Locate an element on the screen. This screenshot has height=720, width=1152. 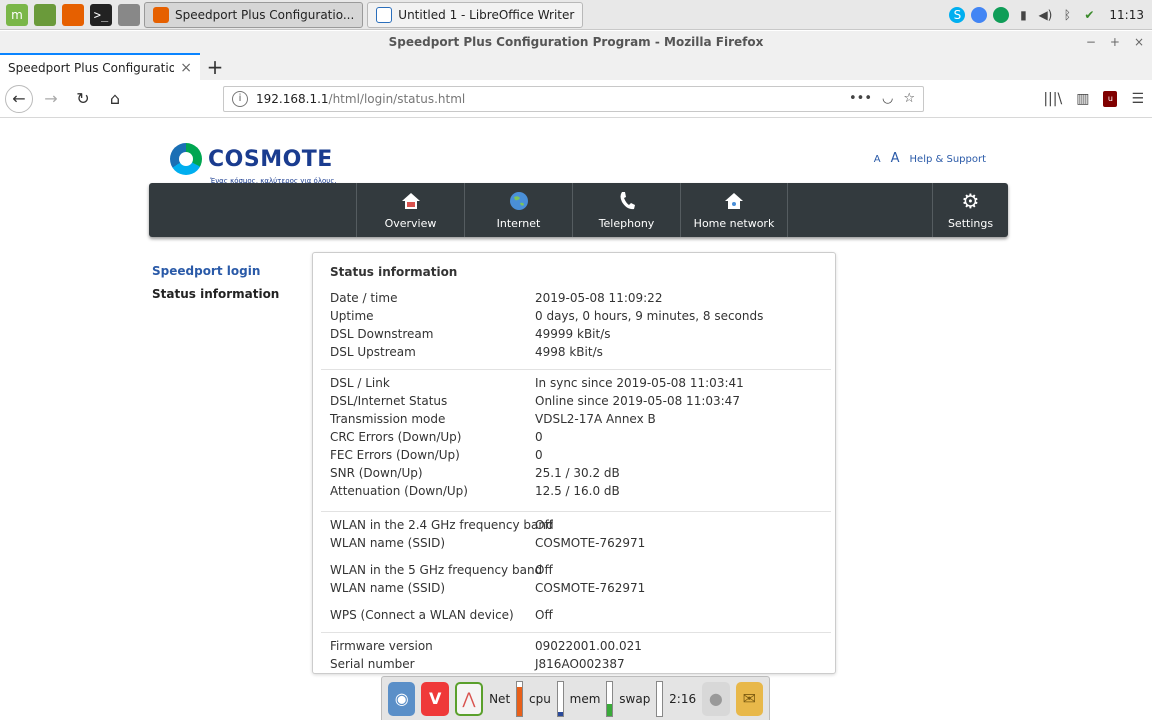
site-info-icon: i is located at coordinates (240, 98).